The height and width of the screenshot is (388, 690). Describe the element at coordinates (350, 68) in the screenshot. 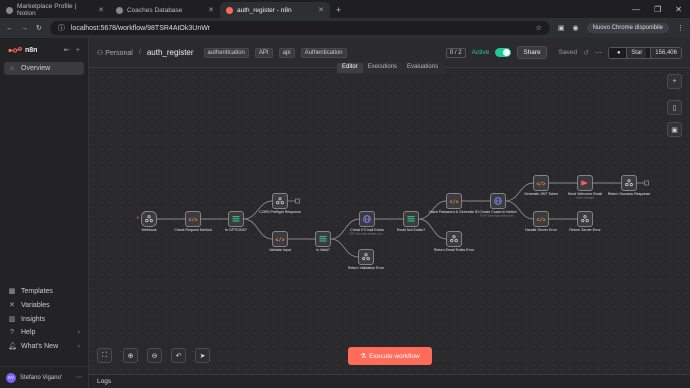

I see `tab-editor: Editor` at that location.